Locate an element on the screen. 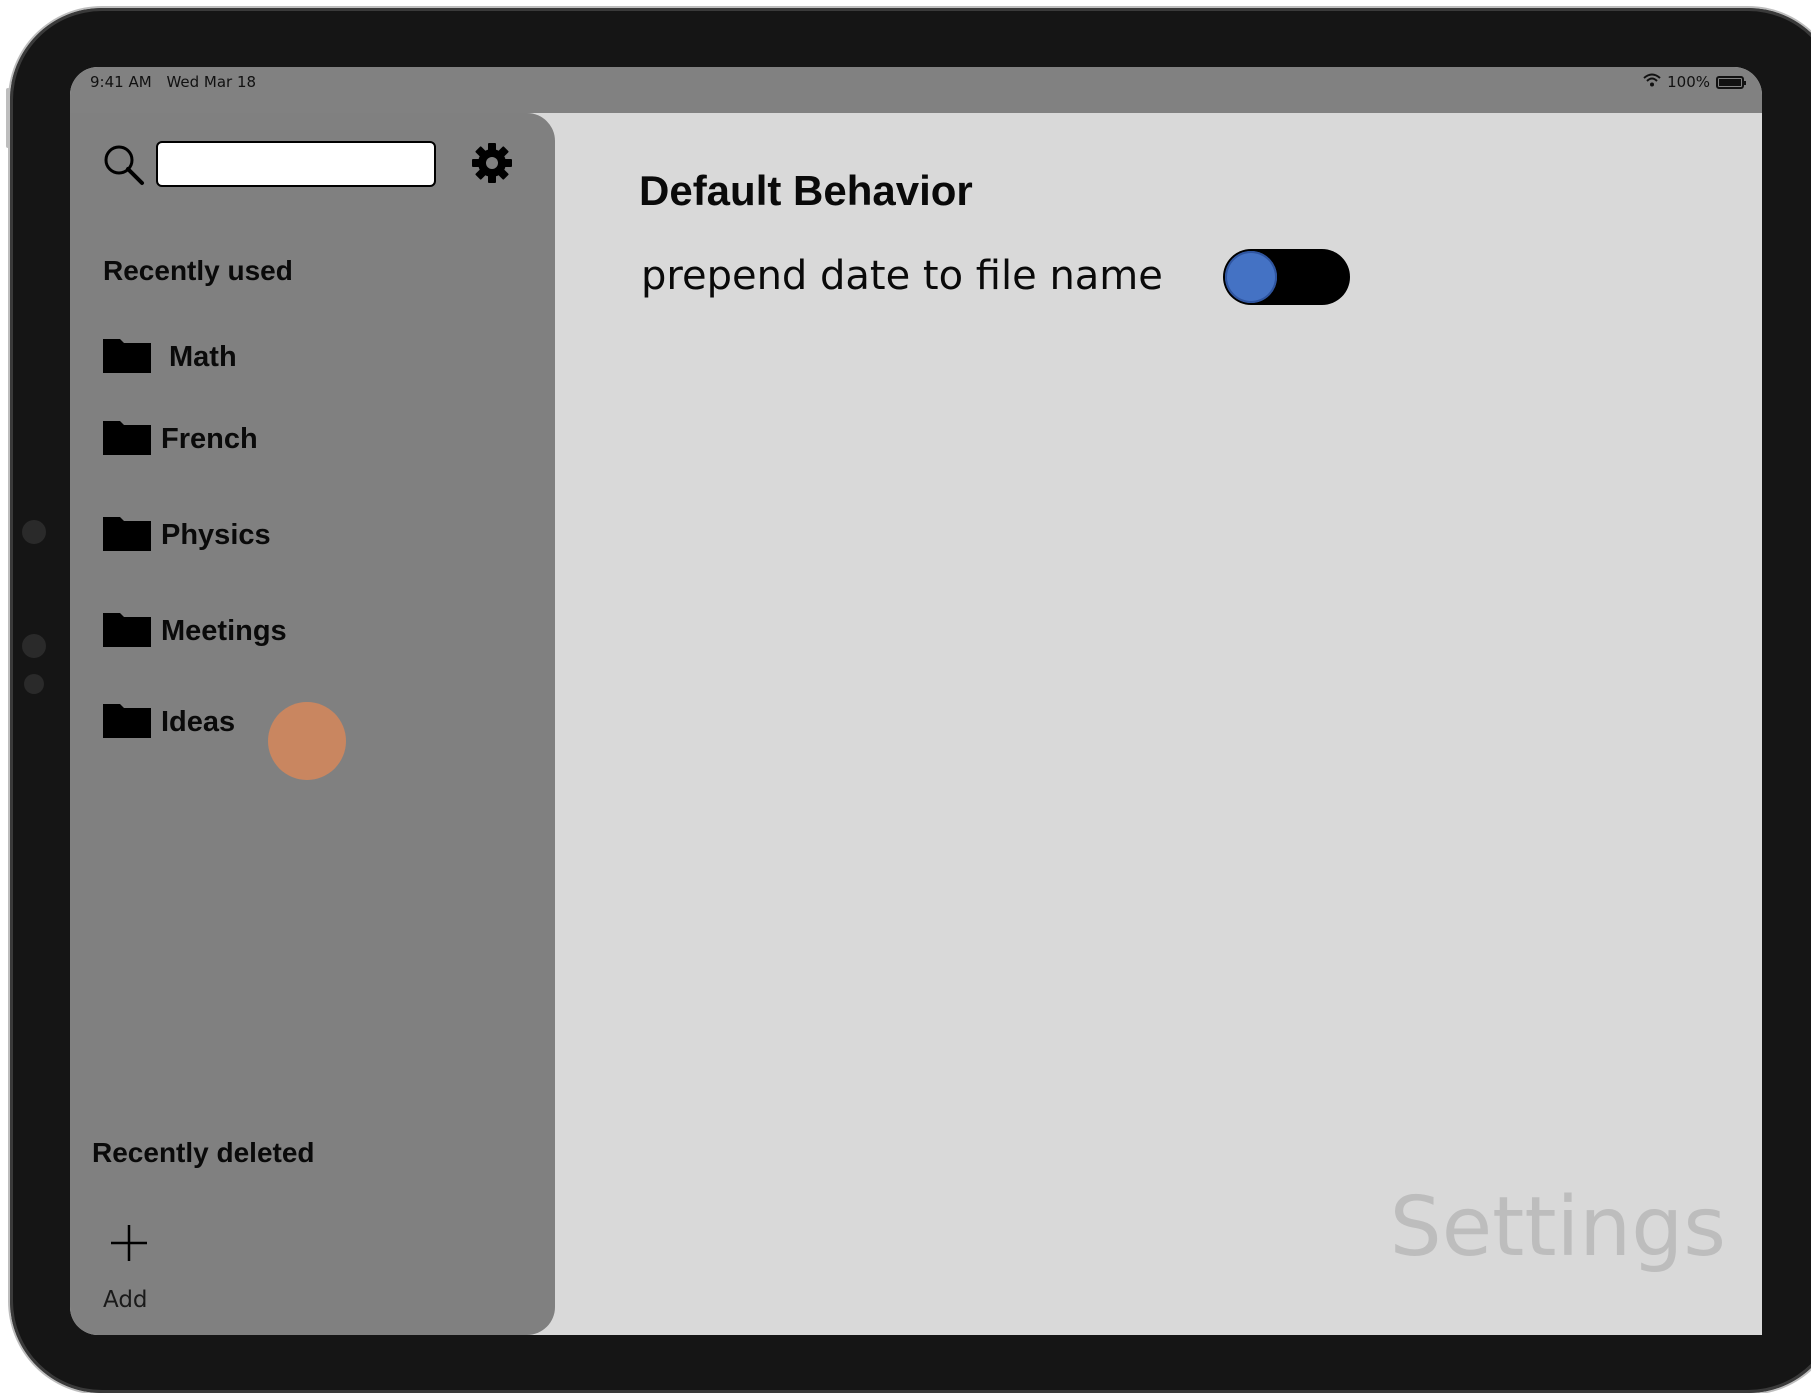 This screenshot has height=1393, width=1811. touch-indicator is located at coordinates (307, 741).